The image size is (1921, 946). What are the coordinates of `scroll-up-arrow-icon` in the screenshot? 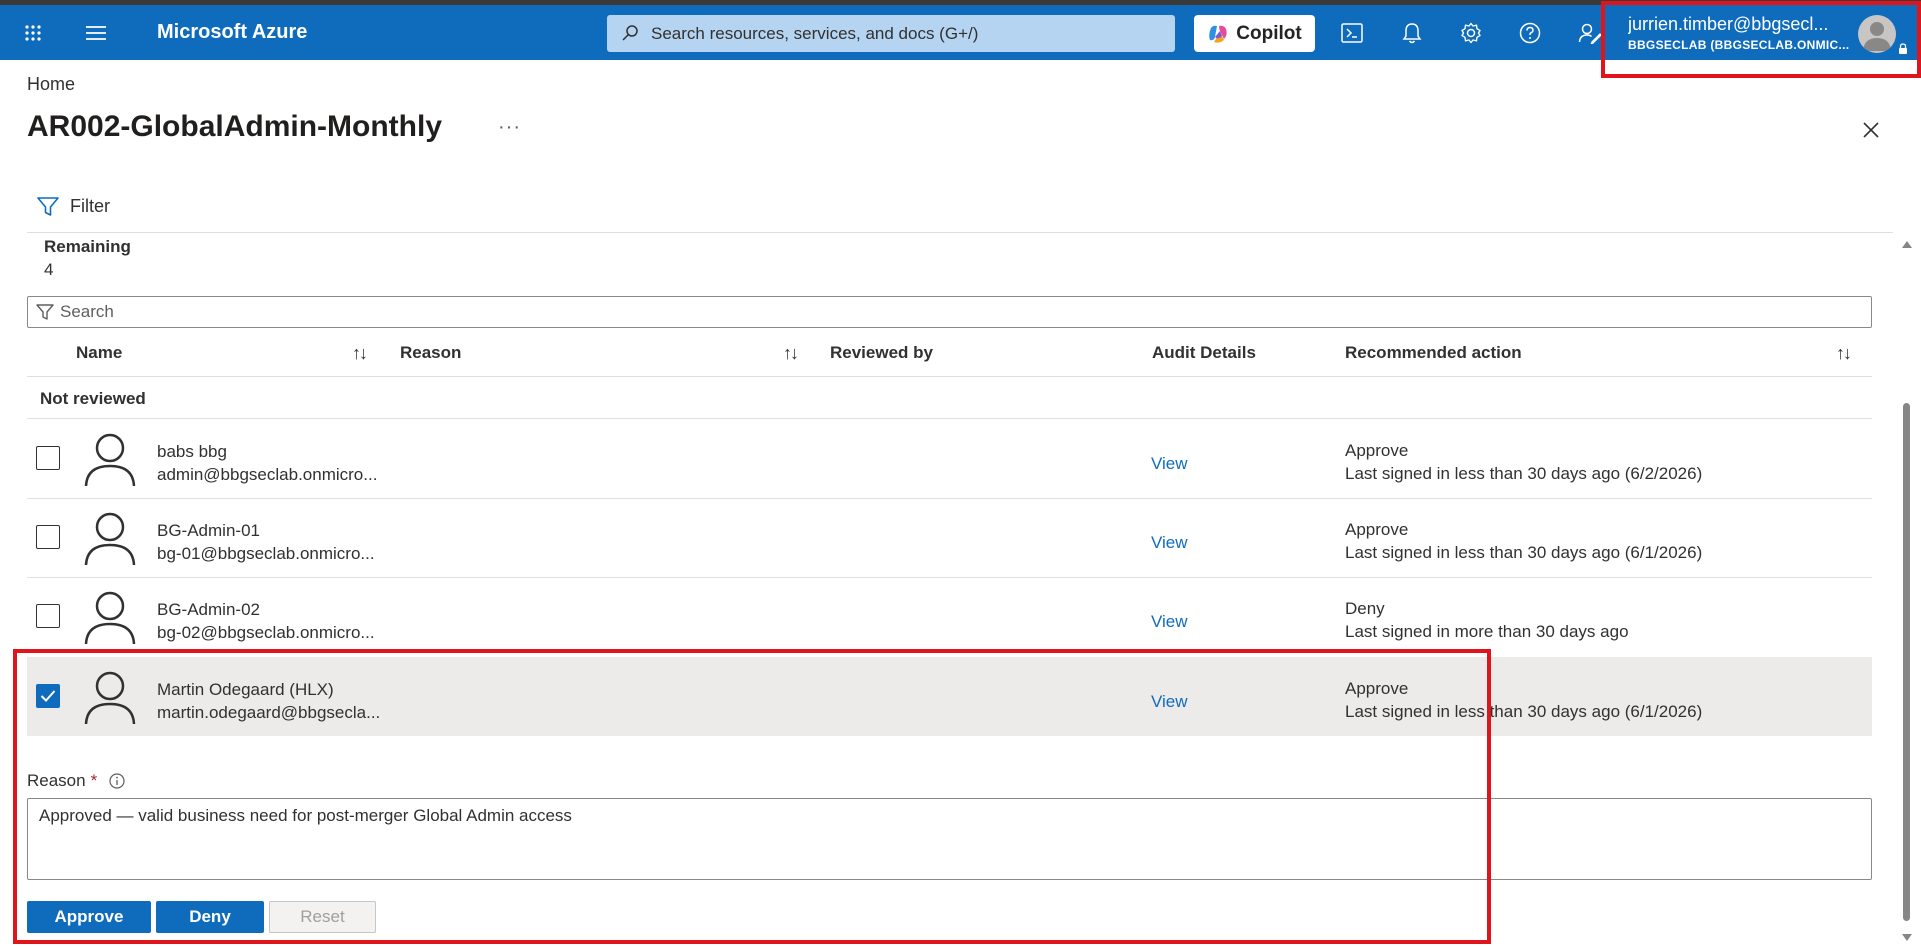 It's located at (1907, 244).